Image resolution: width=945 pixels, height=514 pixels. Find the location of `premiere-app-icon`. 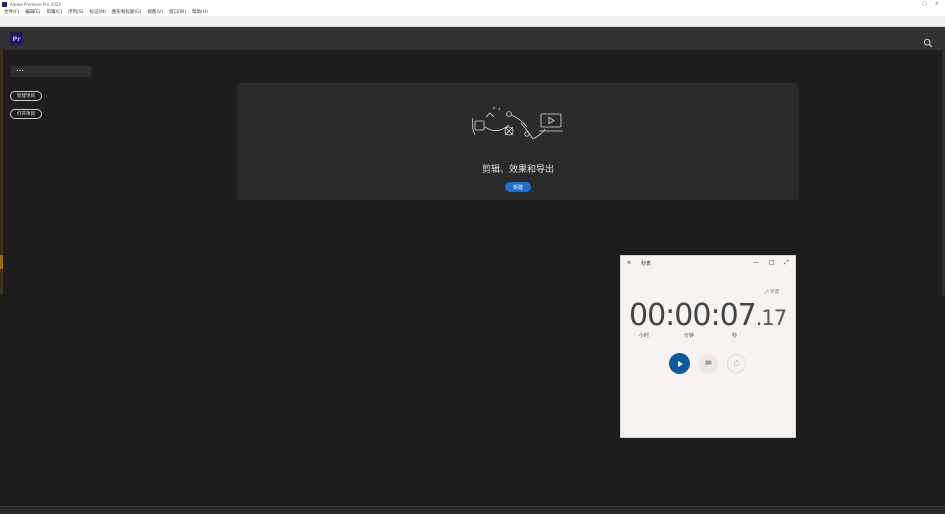

premiere-app-icon is located at coordinates (4, 4).